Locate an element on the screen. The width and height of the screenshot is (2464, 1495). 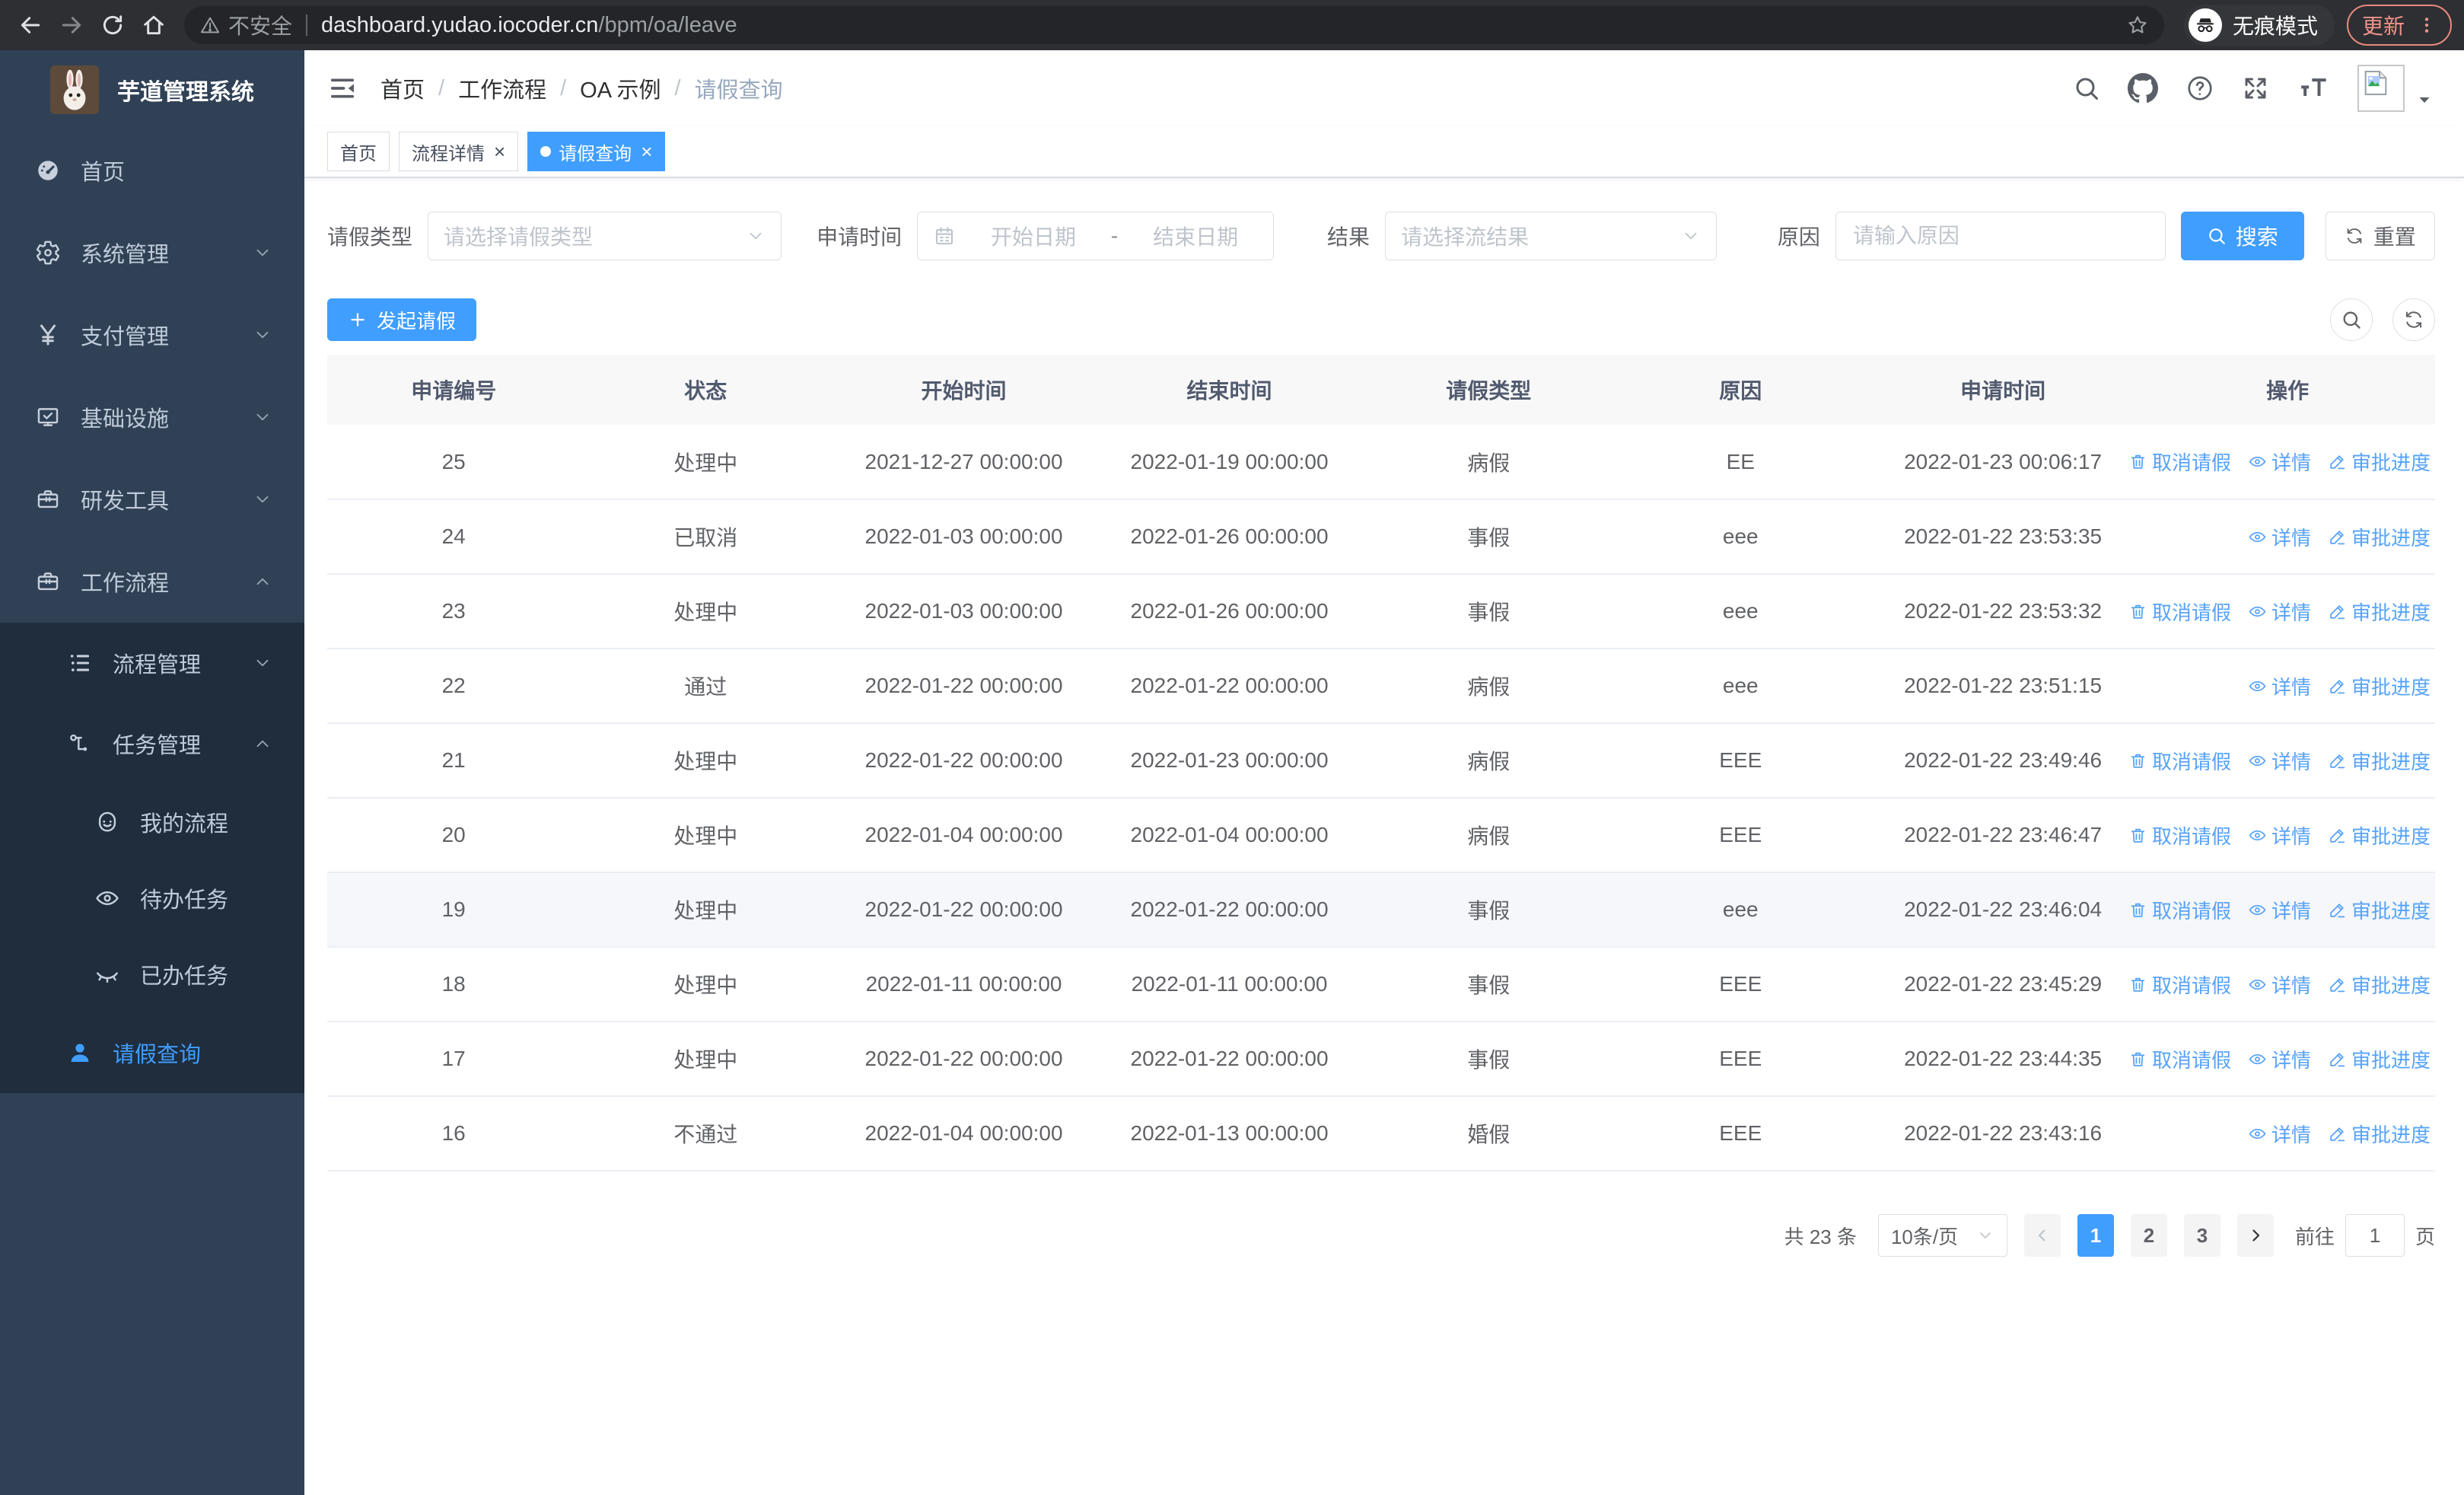
page-button-3: 3 is located at coordinates (2201, 1235).